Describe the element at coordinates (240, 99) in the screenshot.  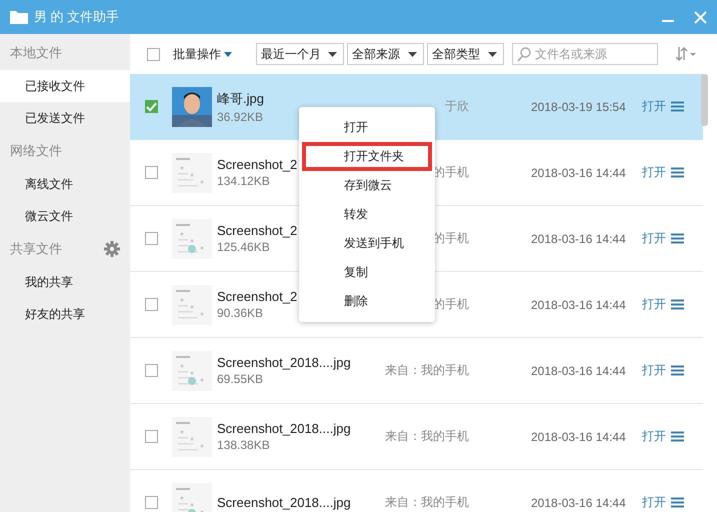
I see `file-name: 峰哥.jpg` at that location.